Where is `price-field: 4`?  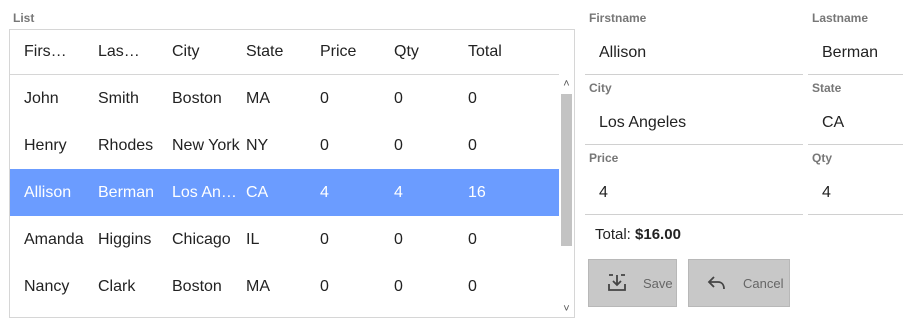 price-field: 4 is located at coordinates (694, 193).